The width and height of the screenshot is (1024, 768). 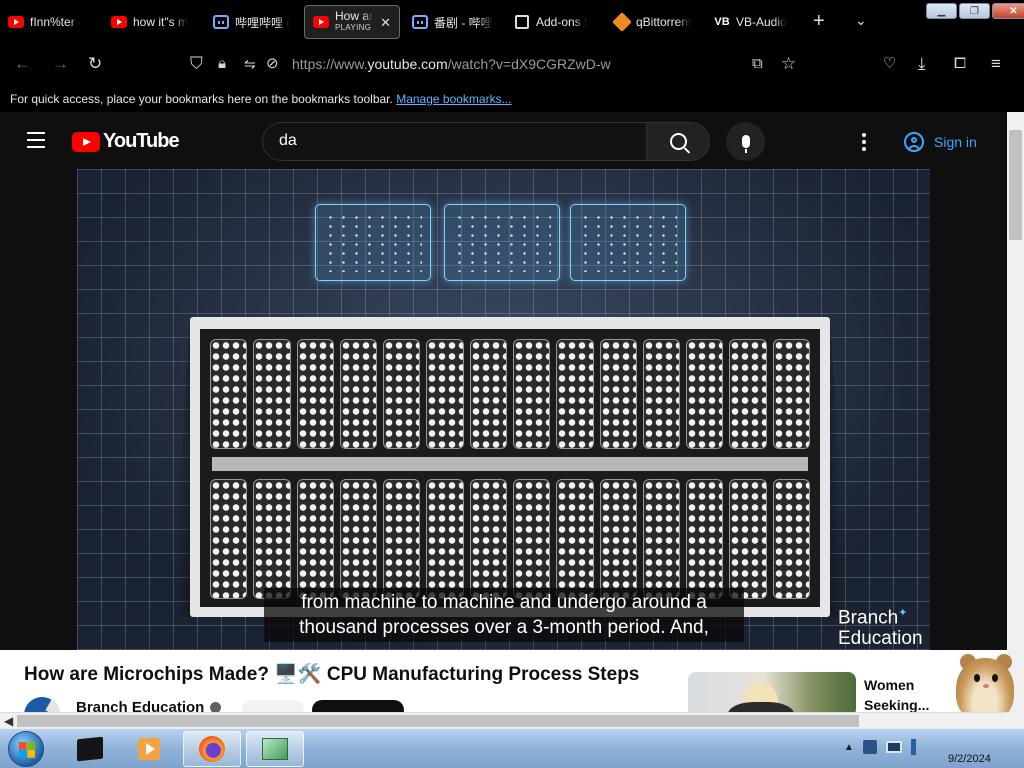 I want to click on tab-8: VB VB-Audio, so click(x=755, y=22).